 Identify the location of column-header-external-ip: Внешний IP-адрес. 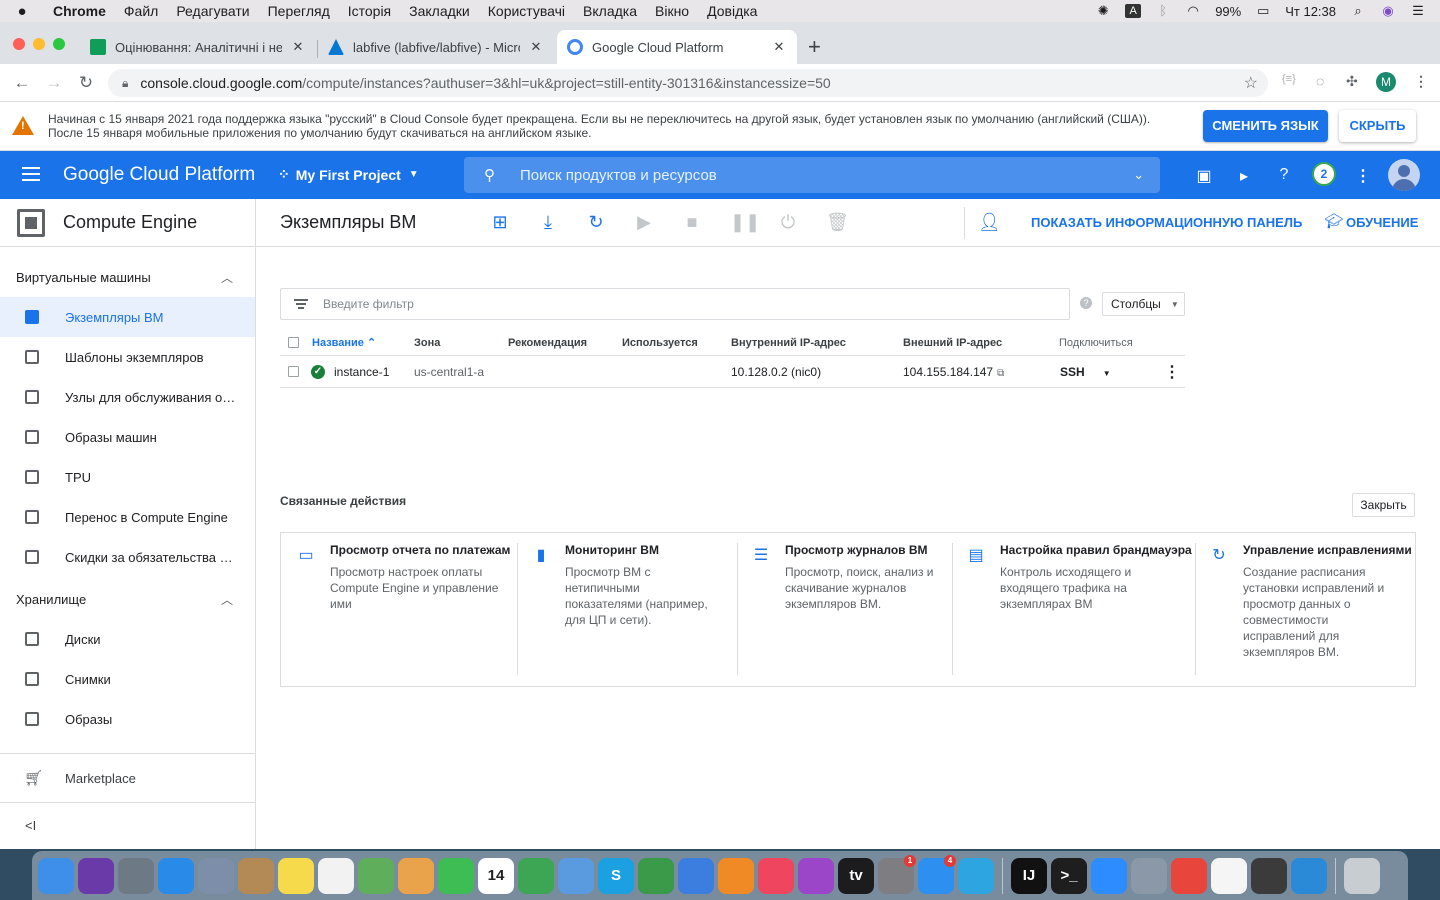
(952, 343).